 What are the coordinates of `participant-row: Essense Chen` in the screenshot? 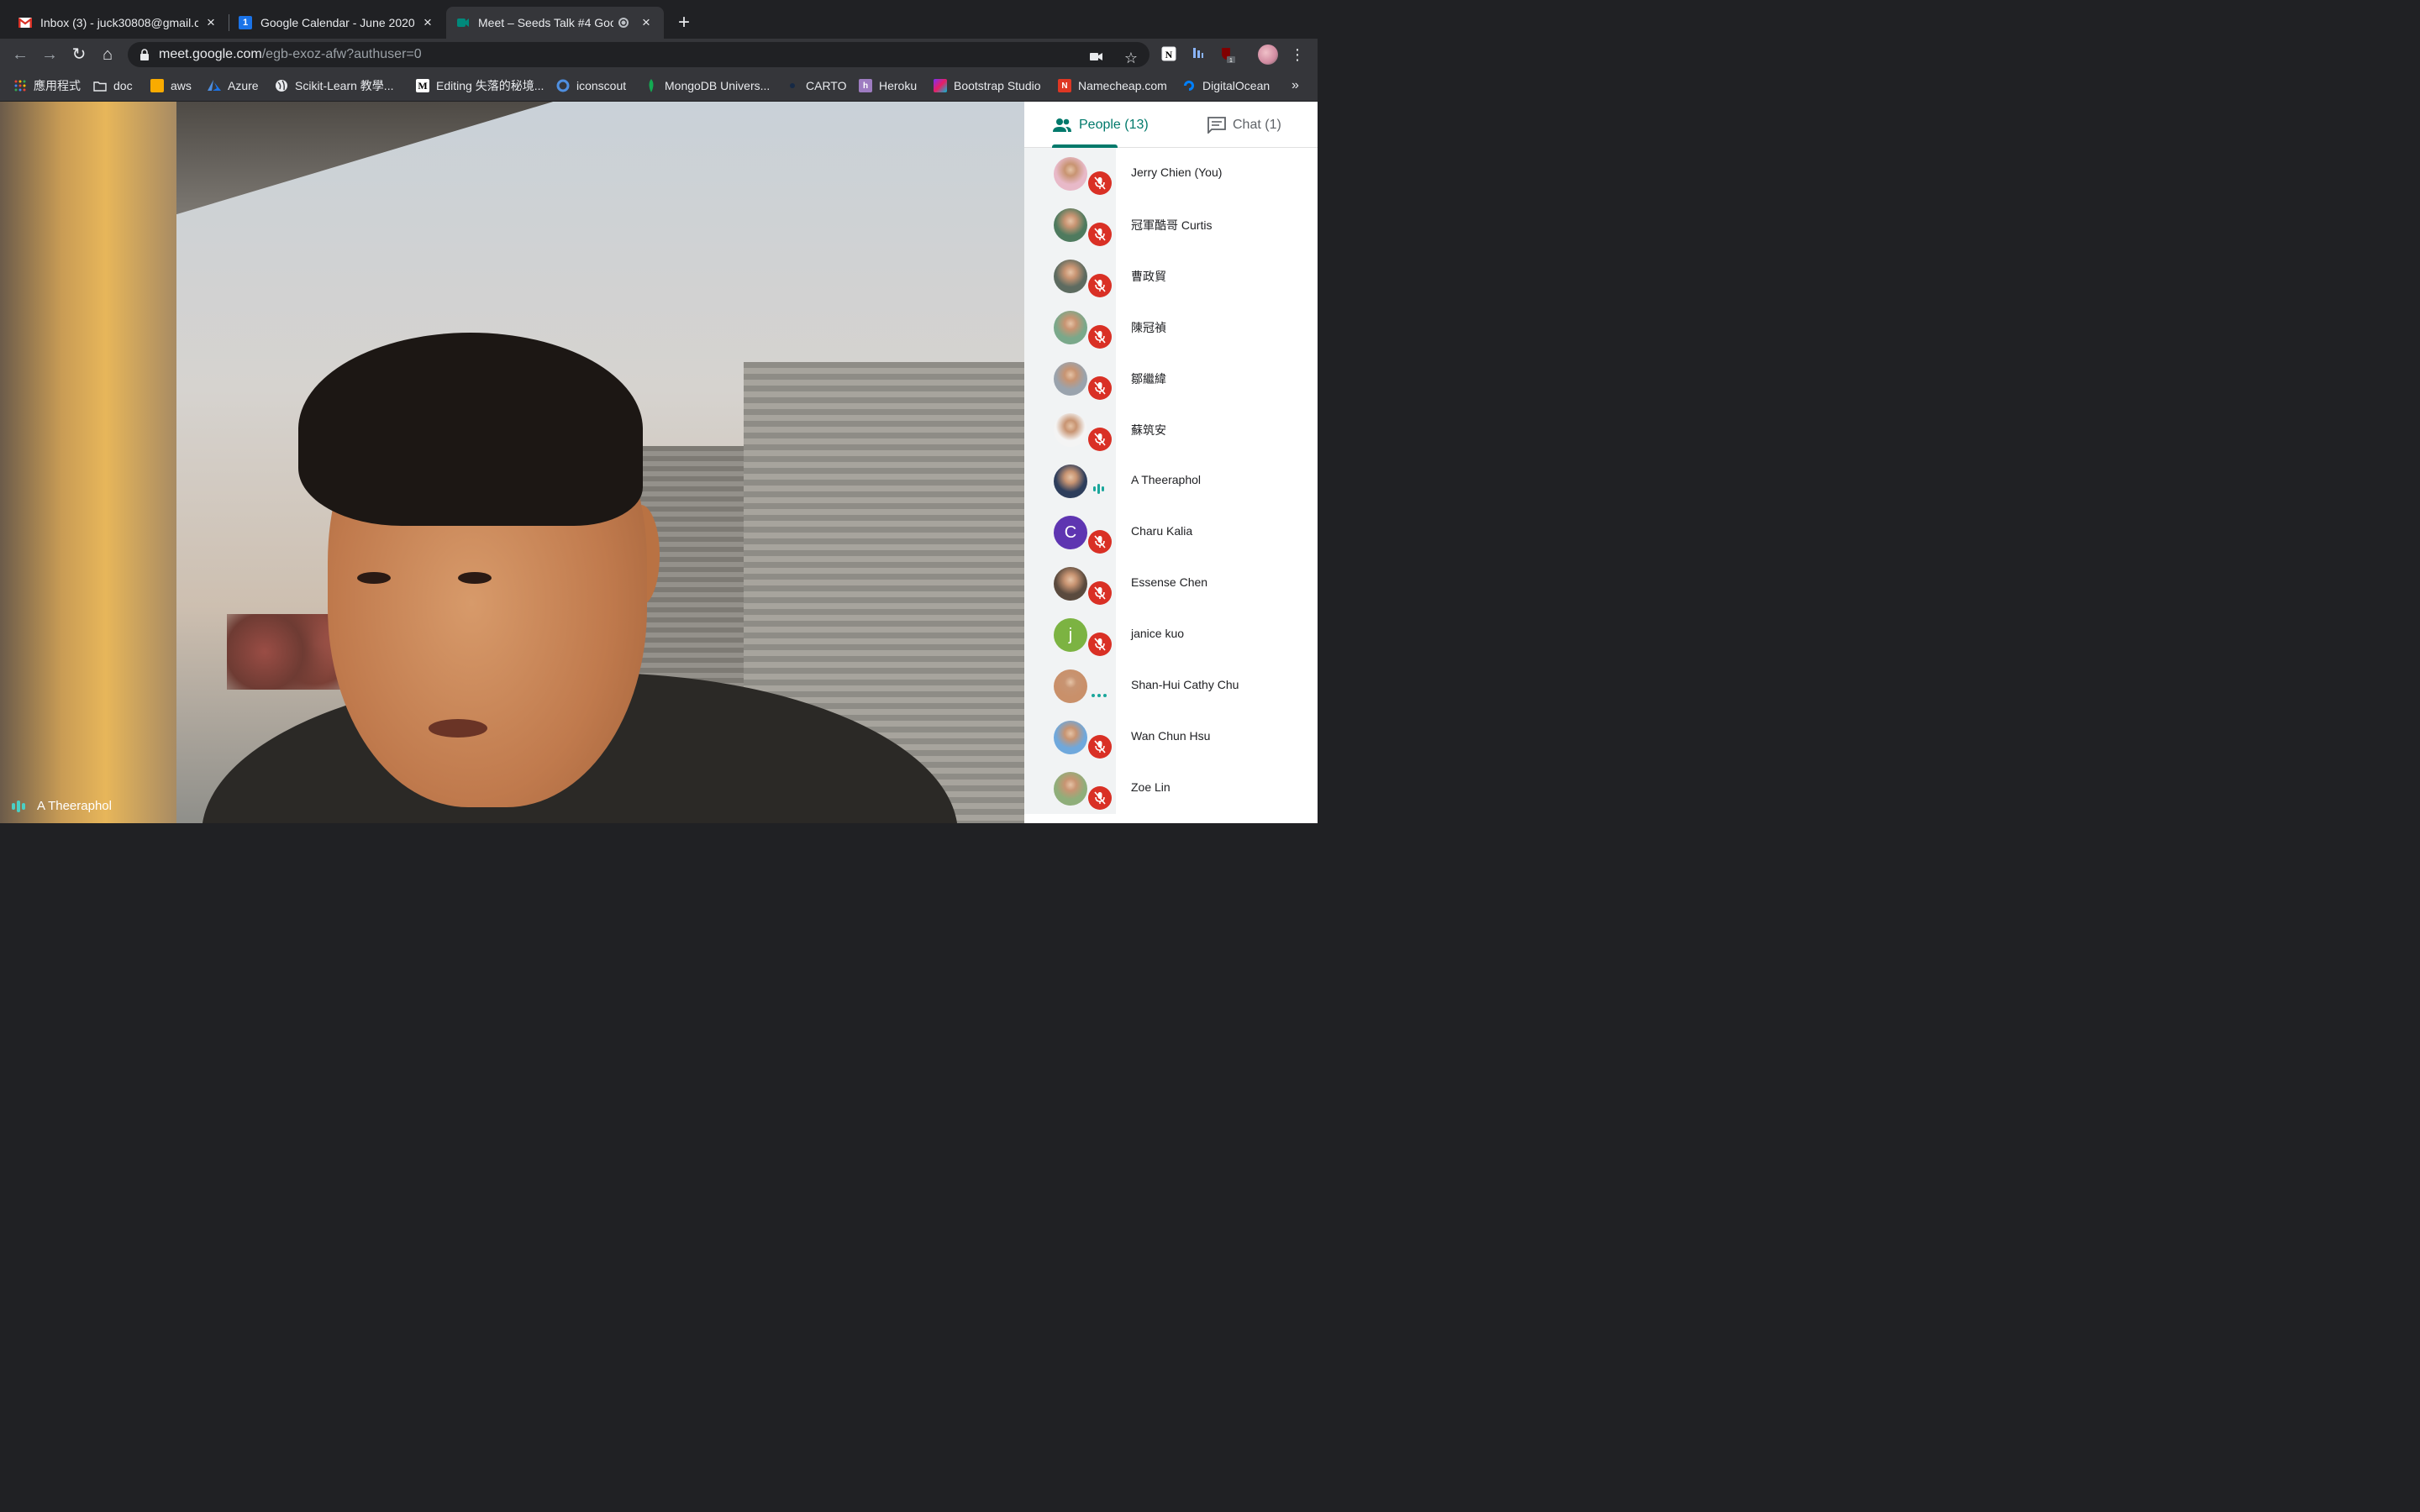 It's located at (1171, 583).